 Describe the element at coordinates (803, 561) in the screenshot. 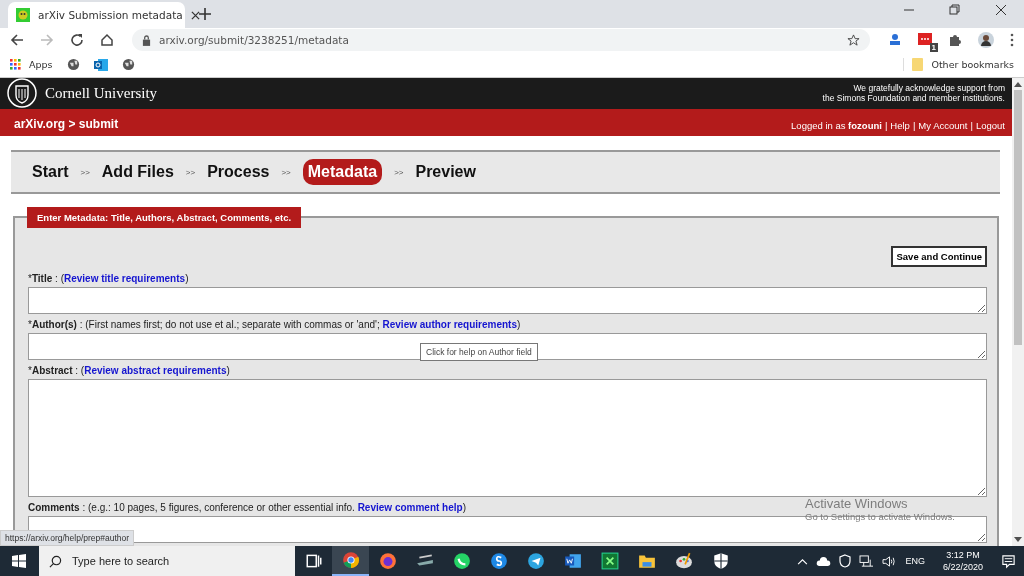

I see `chevron-up-icon` at that location.